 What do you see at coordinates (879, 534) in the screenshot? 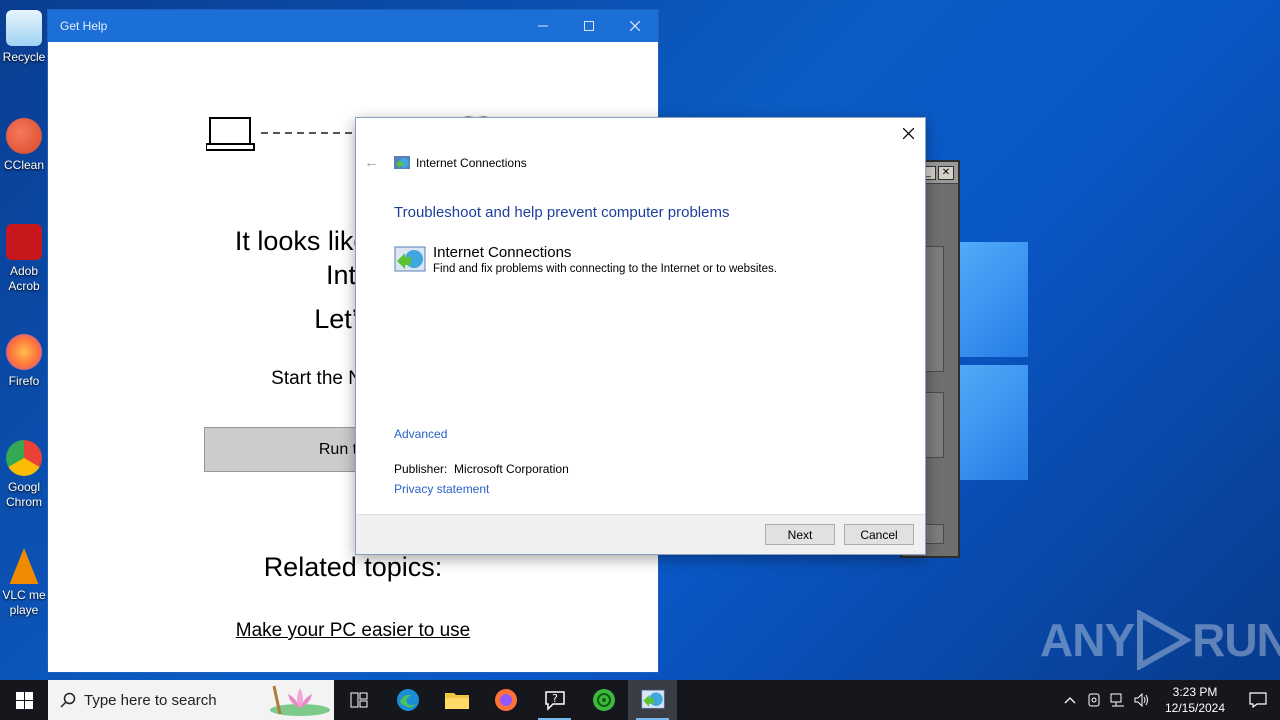
I see `cancel-button: Cancel` at bounding box center [879, 534].